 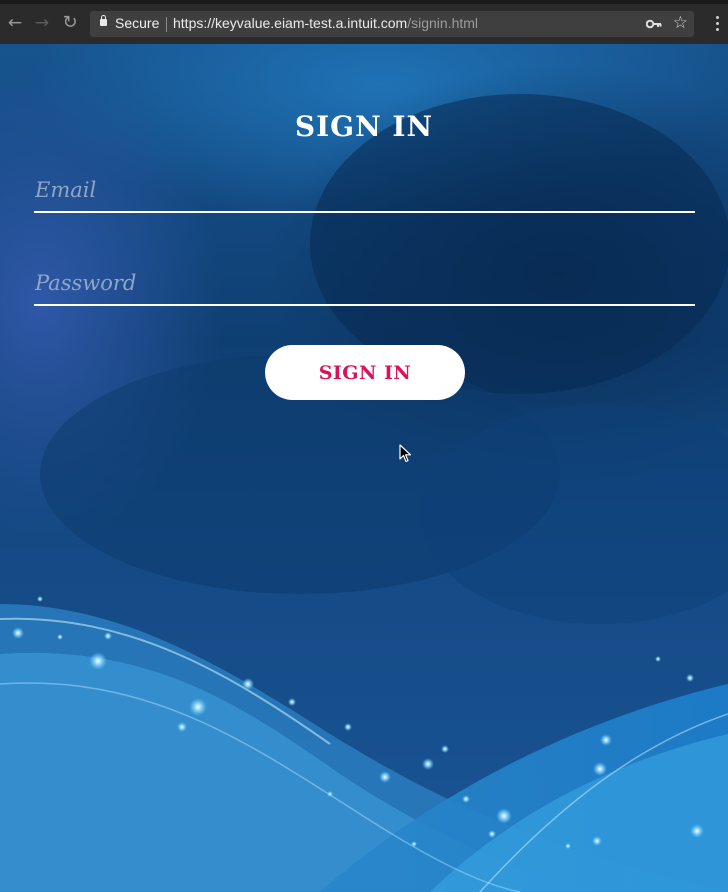 I want to click on signin-button: SIGN IN, so click(x=365, y=372).